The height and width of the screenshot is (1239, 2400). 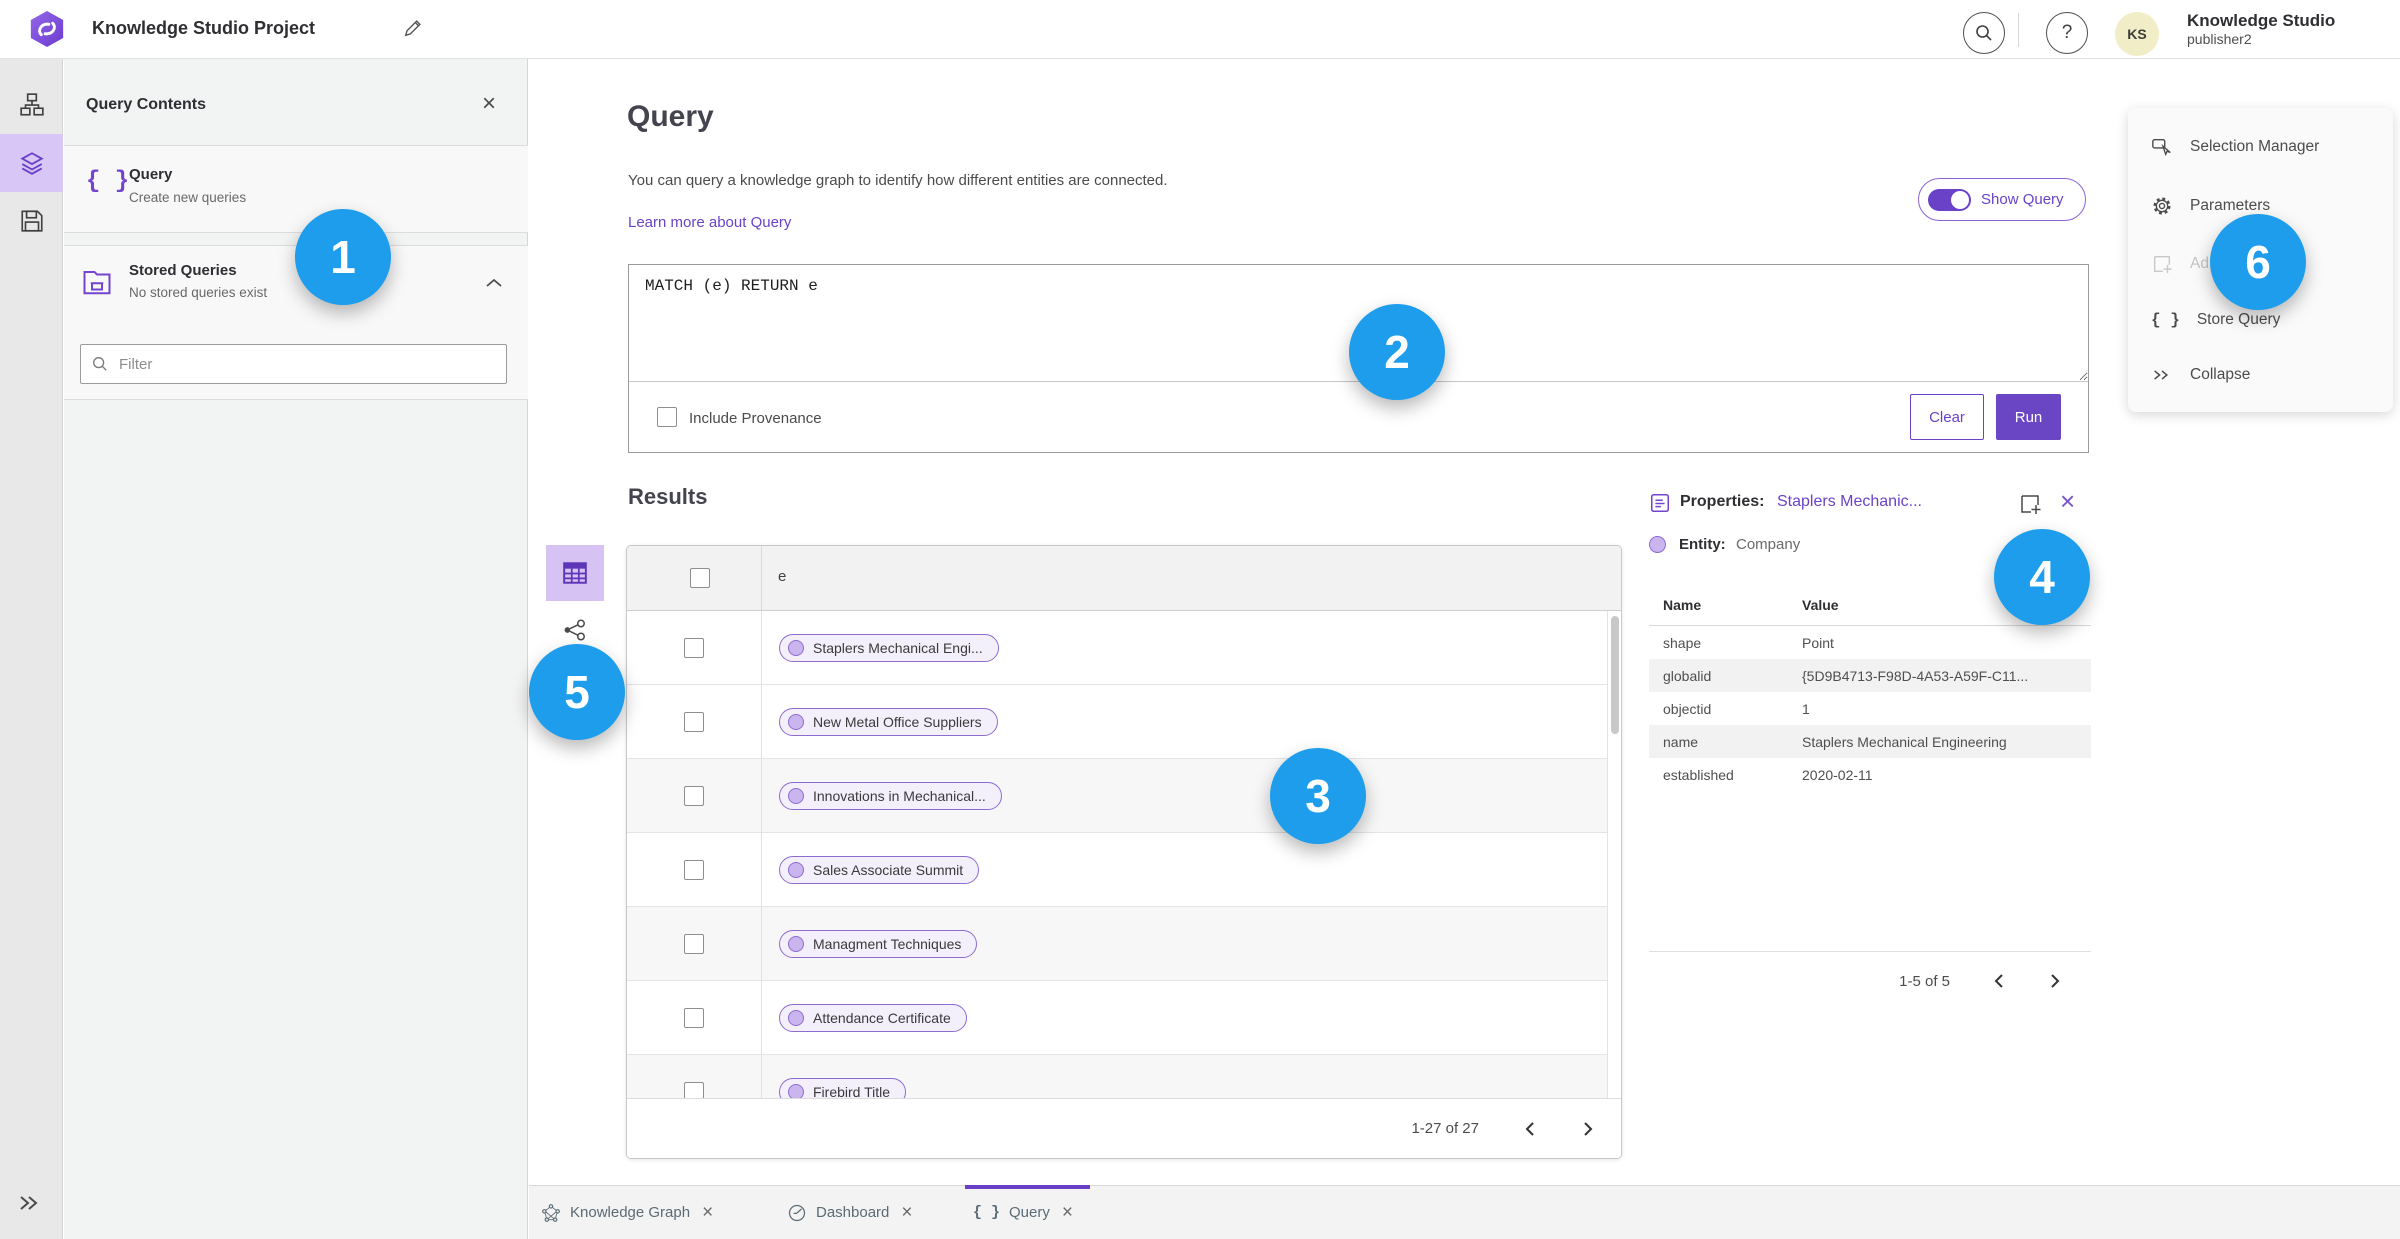 What do you see at coordinates (2030, 504) in the screenshot?
I see `add-to-new-icon` at bounding box center [2030, 504].